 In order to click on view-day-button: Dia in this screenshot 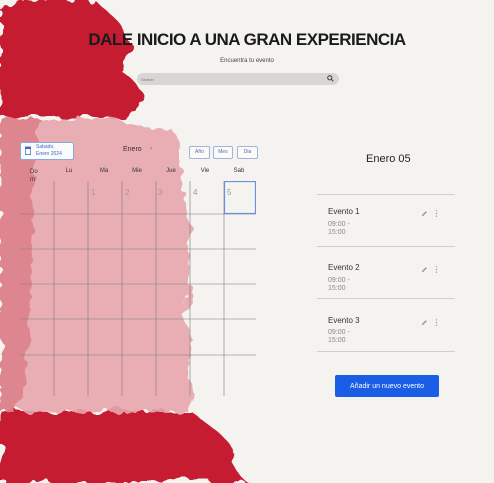, I will do `click(247, 152)`.